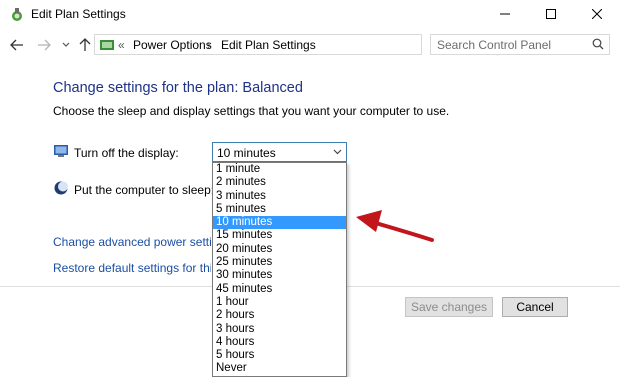 Image resolution: width=620 pixels, height=377 pixels. Describe the element at coordinates (61, 151) in the screenshot. I see `monitor-icon` at that location.